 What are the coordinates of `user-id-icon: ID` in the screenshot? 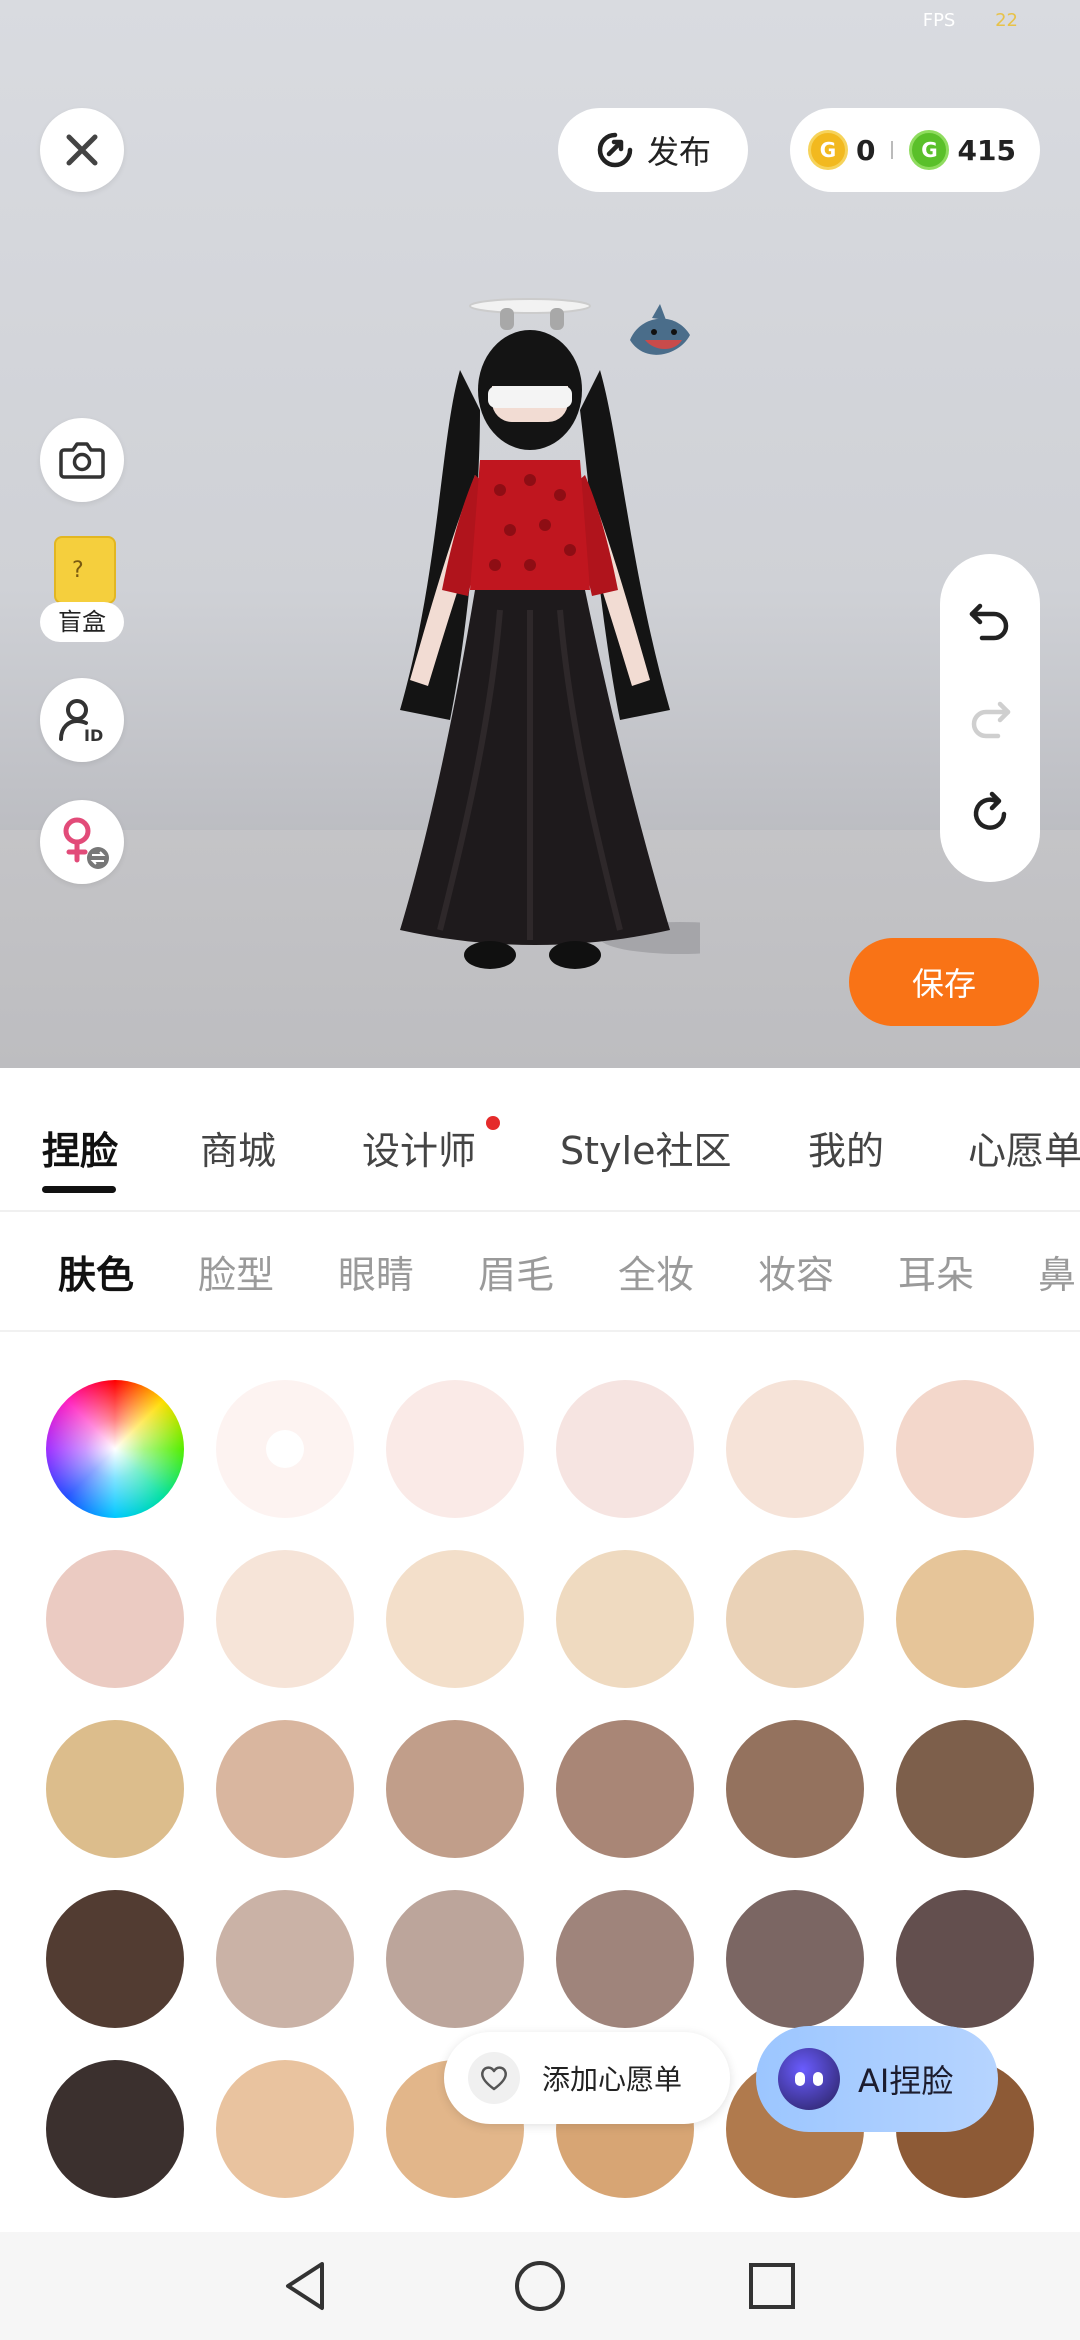 It's located at (81, 722).